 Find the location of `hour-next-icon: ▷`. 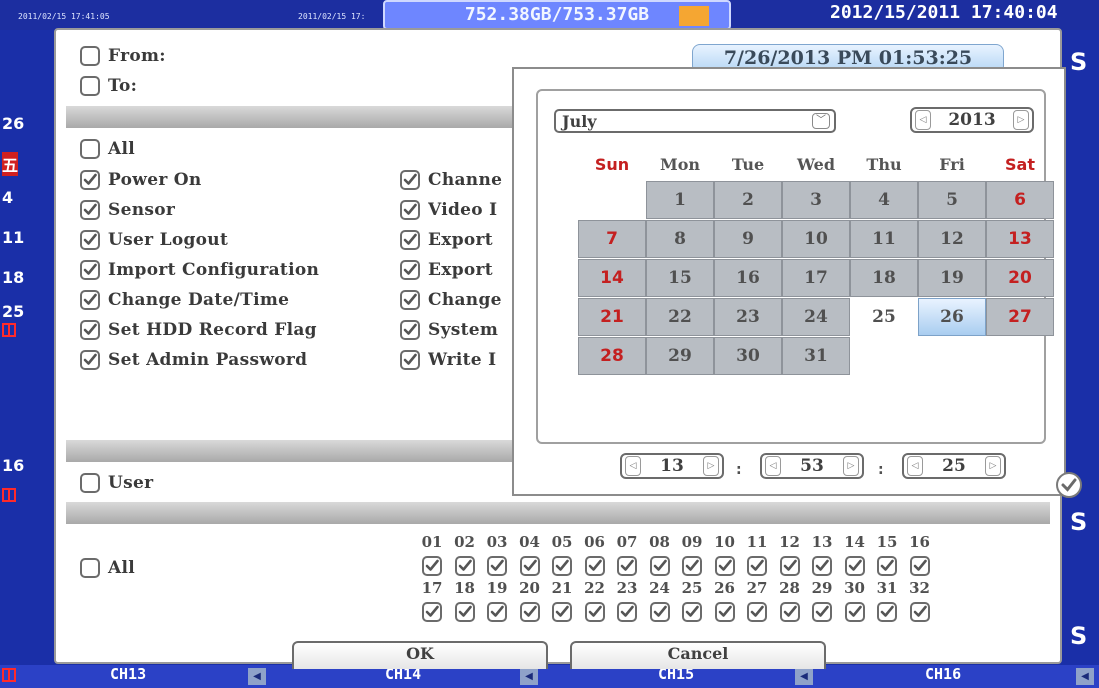

hour-next-icon: ▷ is located at coordinates (711, 466).